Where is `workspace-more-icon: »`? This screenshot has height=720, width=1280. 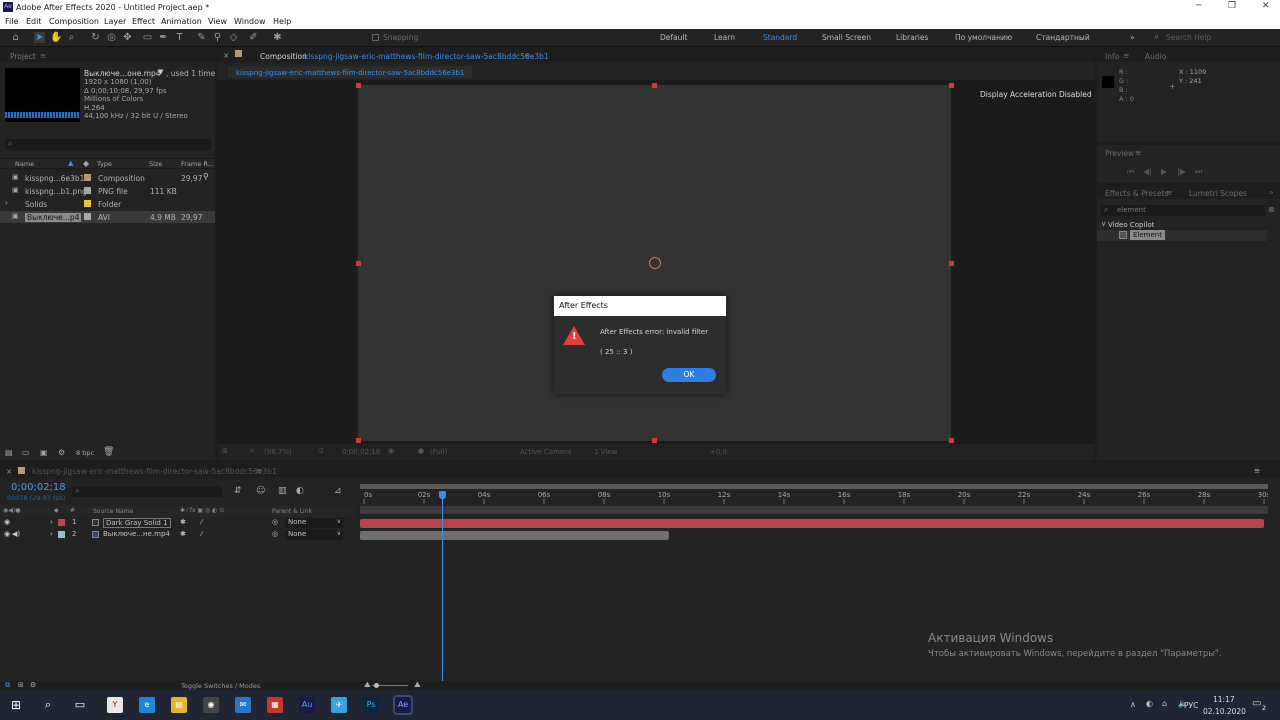
workspace-more-icon: » is located at coordinates (1132, 37).